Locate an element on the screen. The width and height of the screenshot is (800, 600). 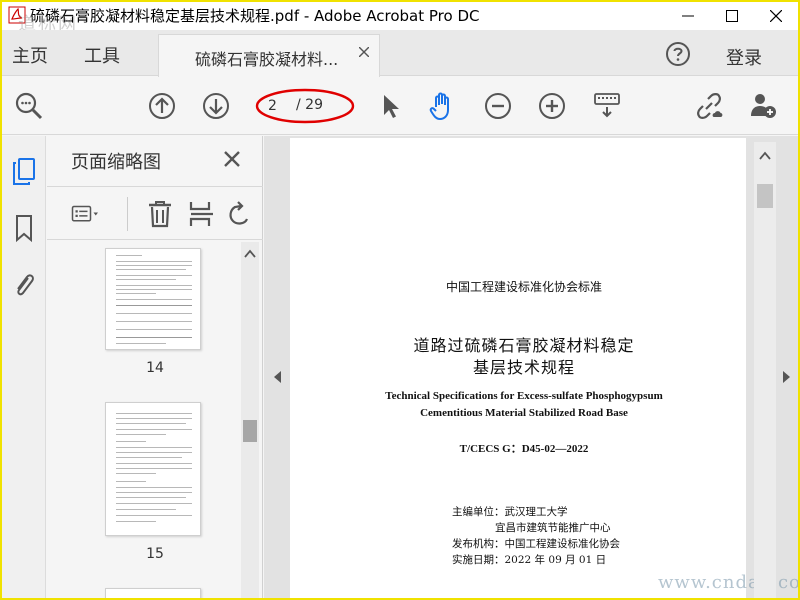
menu-bar: 主页 工具 硫磷石膏胶凝材料... 登录 is located at coordinates (400, 53).